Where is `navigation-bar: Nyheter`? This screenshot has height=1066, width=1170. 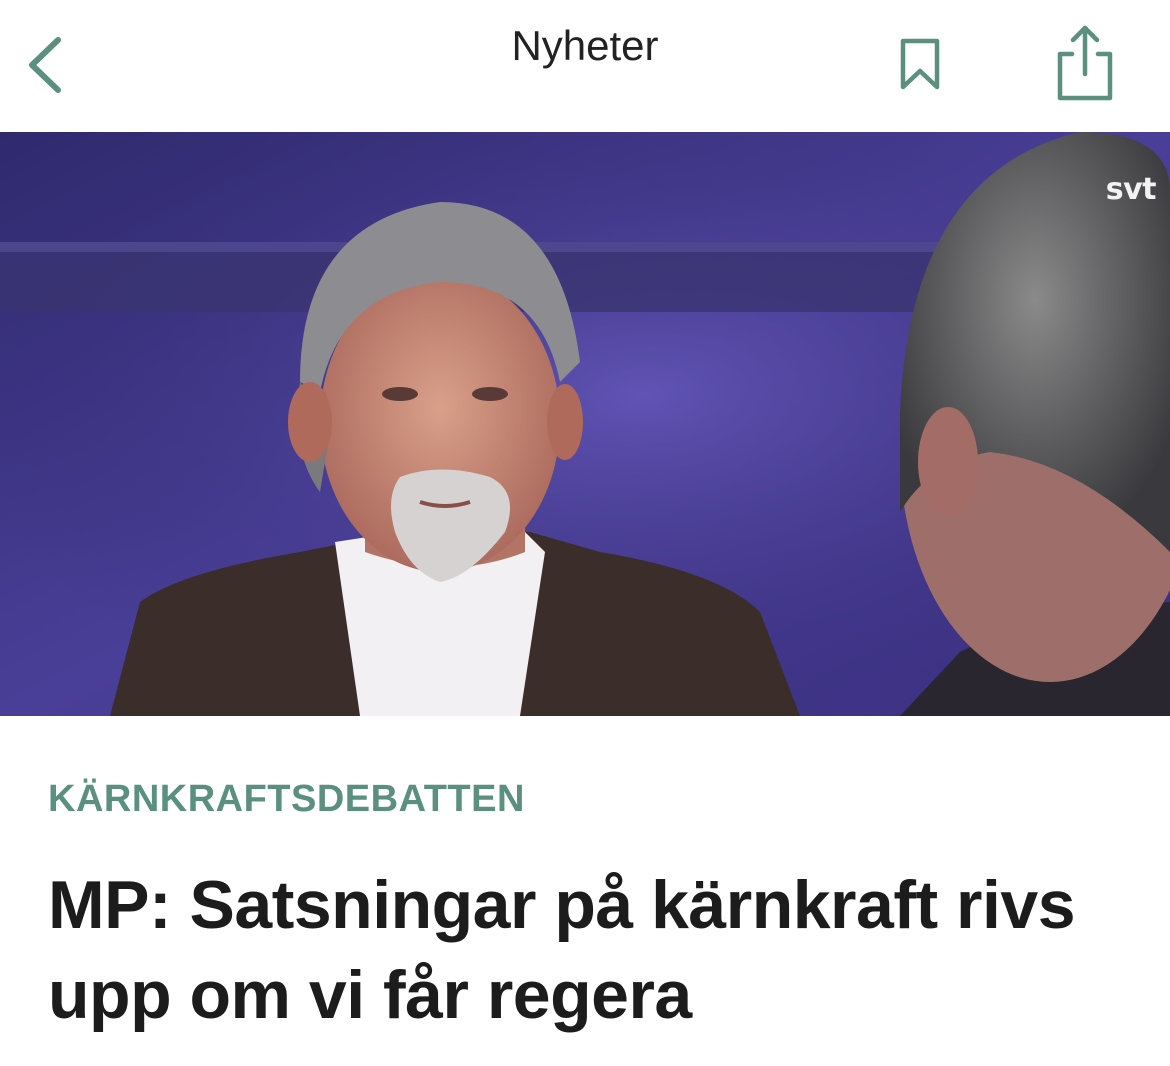
navigation-bar: Nyheter is located at coordinates (585, 66).